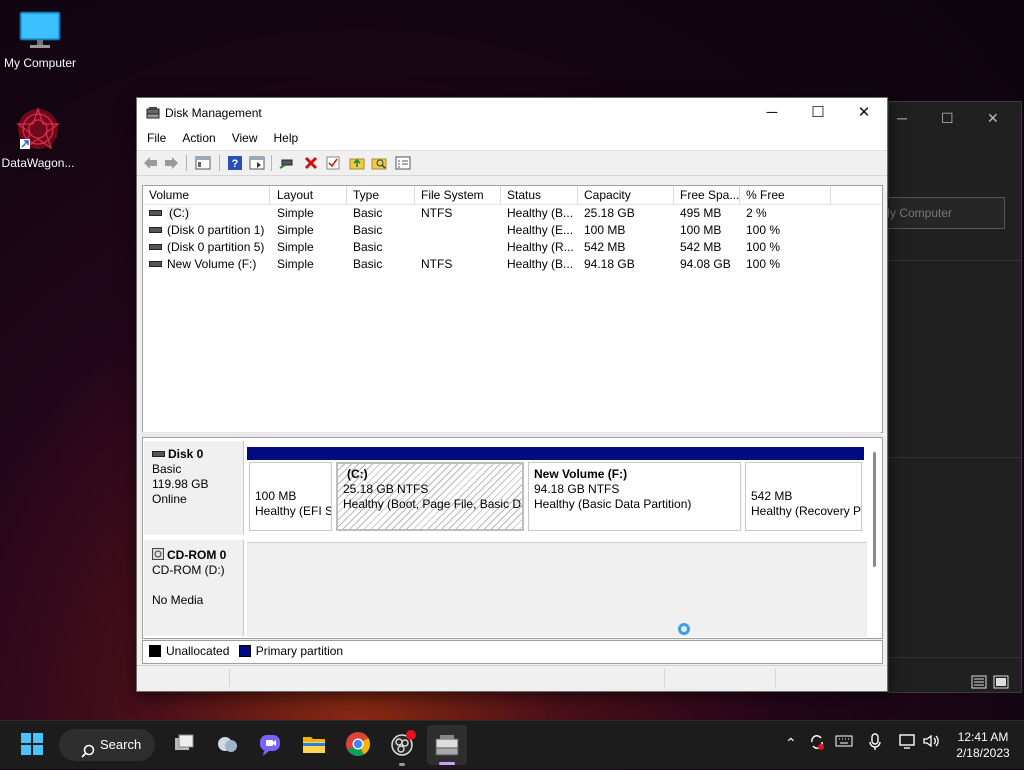 Image resolution: width=1024 pixels, height=770 pixels. Describe the element at coordinates (203, 163) in the screenshot. I see `console-tree-icon` at that location.